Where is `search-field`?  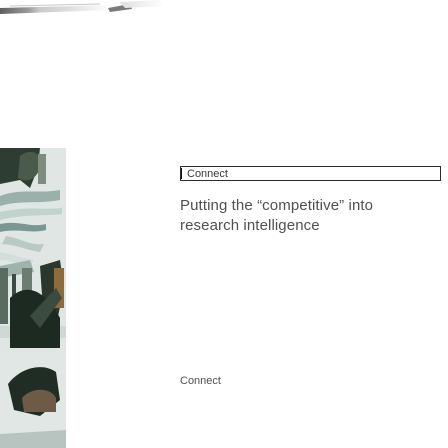 search-field is located at coordinates (313, 173).